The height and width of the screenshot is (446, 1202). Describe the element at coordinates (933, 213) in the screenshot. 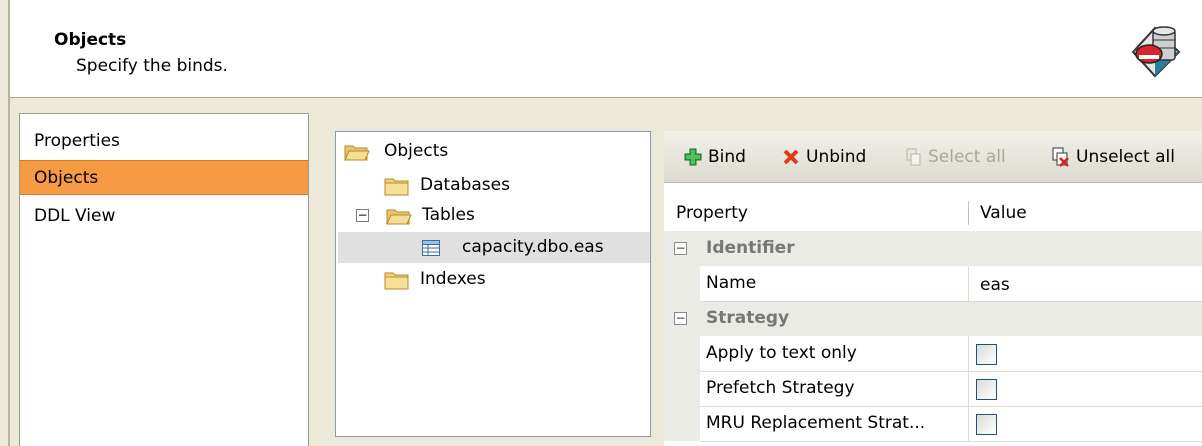

I see `grid-header: Property Value` at that location.